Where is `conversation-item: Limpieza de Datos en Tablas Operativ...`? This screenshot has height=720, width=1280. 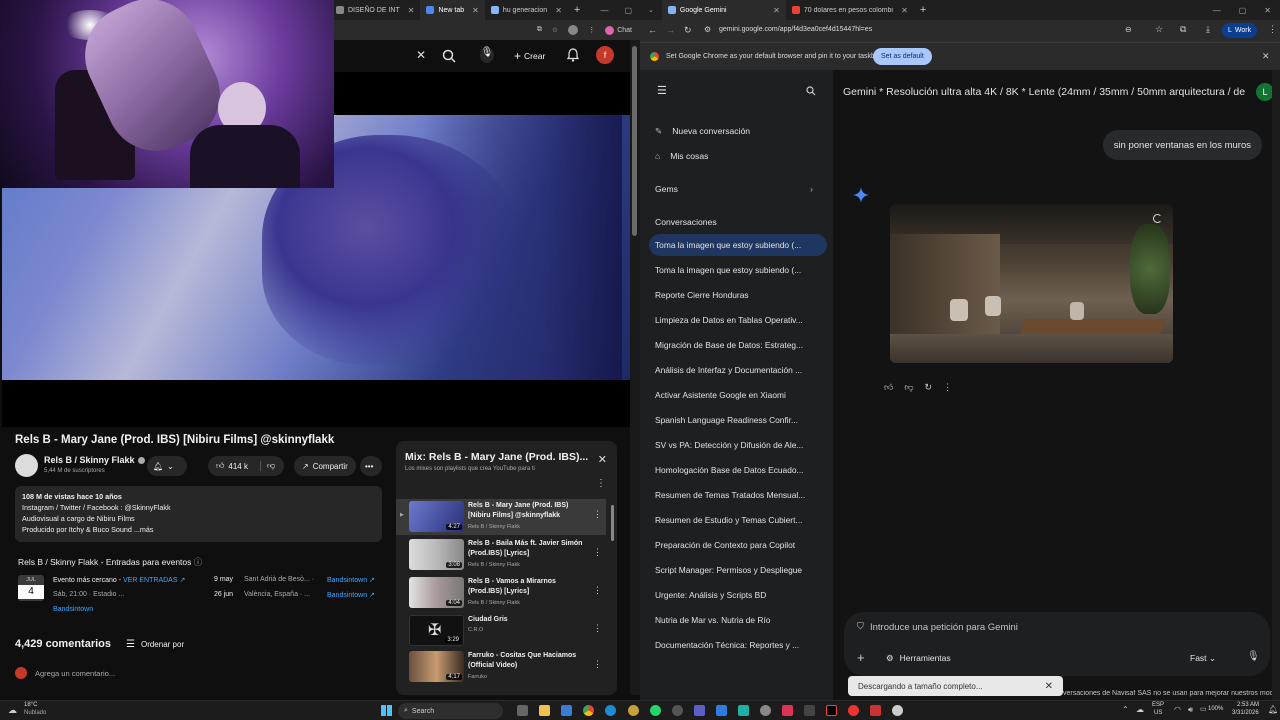 conversation-item: Limpieza de Datos en Tablas Operativ... is located at coordinates (737, 320).